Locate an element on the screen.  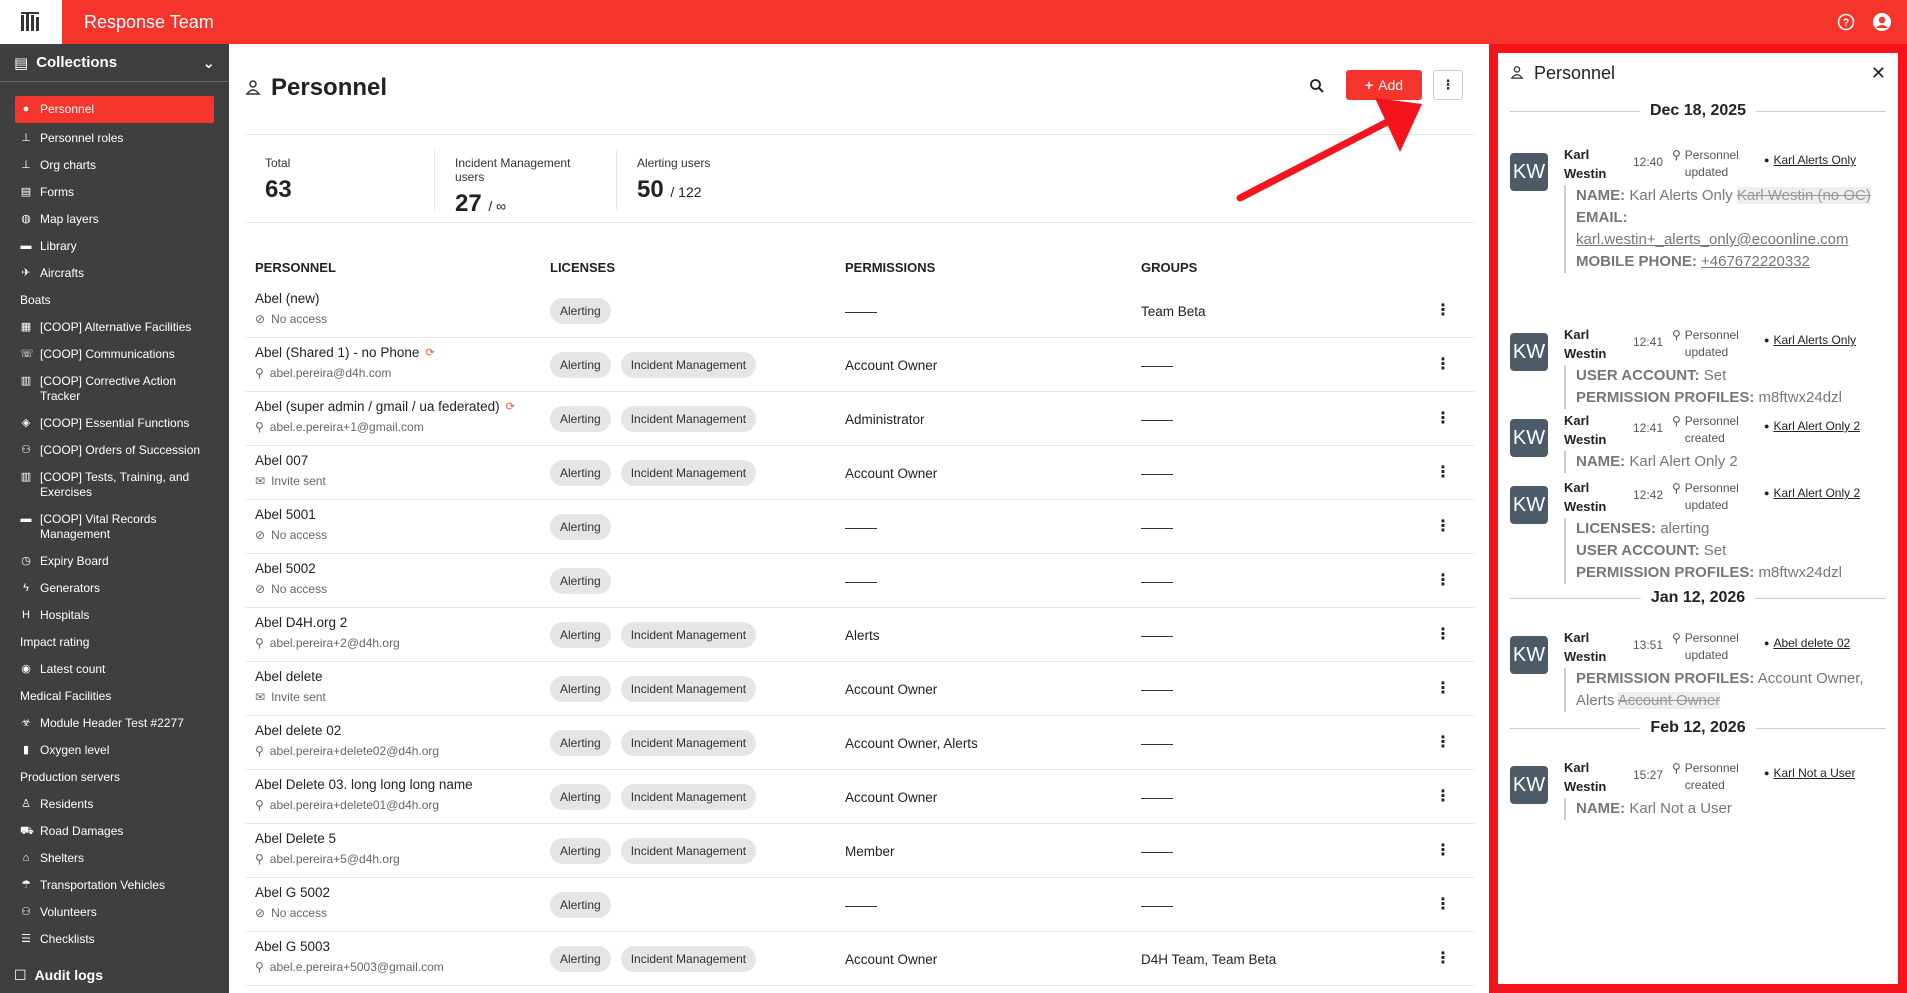
sidebar-item-coop-orders-of-succession: ⚇ [COOP] Orders of Succession is located at coordinates (114, 450).